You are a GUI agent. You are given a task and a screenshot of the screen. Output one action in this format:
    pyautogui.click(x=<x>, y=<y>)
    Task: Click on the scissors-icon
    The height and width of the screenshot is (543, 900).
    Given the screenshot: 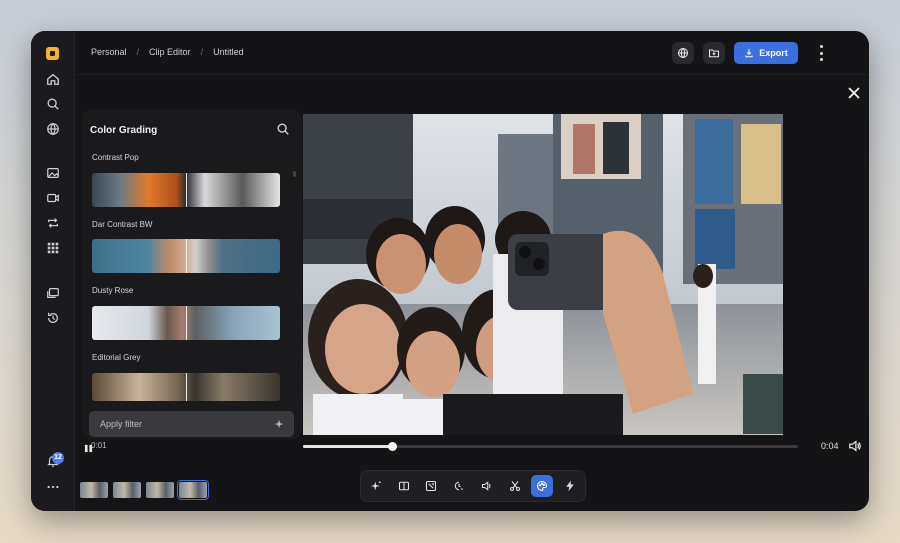 What is the action you would take?
    pyautogui.click(x=515, y=486)
    